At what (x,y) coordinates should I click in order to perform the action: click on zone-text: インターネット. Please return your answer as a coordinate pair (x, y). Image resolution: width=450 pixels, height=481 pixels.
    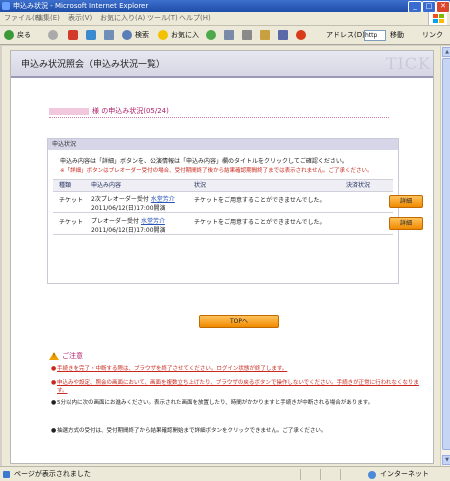
    Looking at the image, I should click on (404, 474).